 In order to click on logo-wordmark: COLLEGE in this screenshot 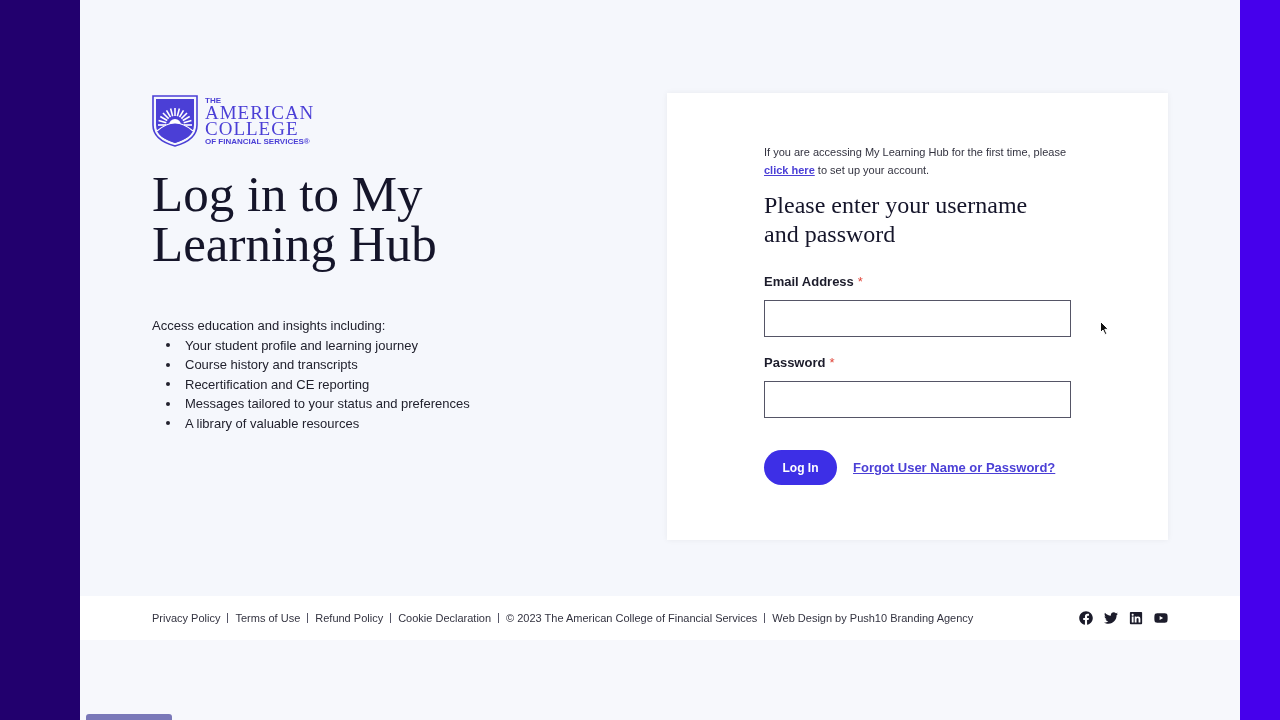, I will do `click(252, 128)`.